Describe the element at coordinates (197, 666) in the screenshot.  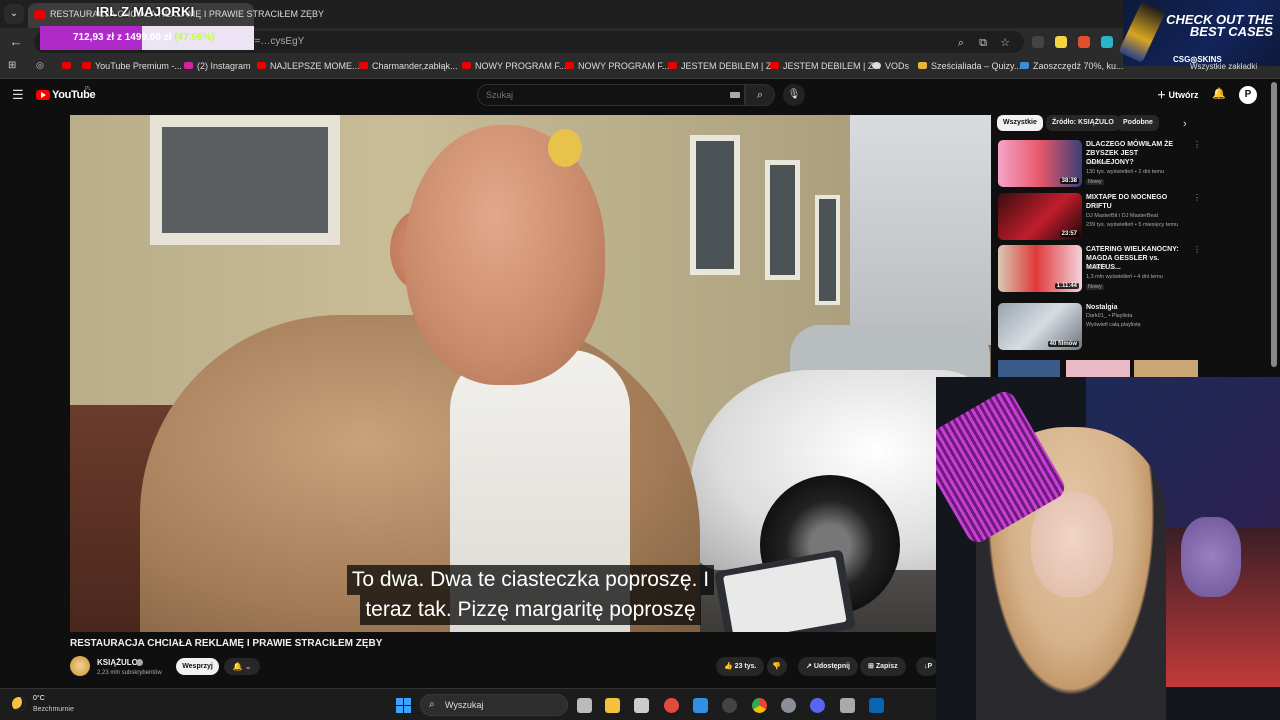
I see `support-button: Wesprzyj` at that location.